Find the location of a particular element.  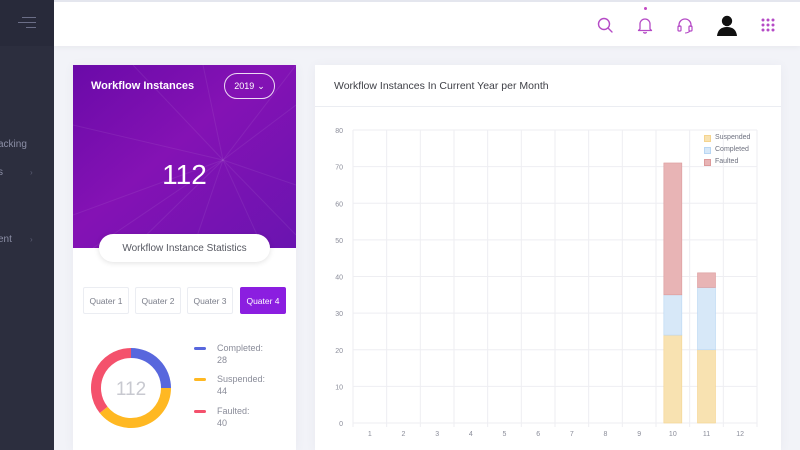

x-tick-label: 11 is located at coordinates (706, 434).